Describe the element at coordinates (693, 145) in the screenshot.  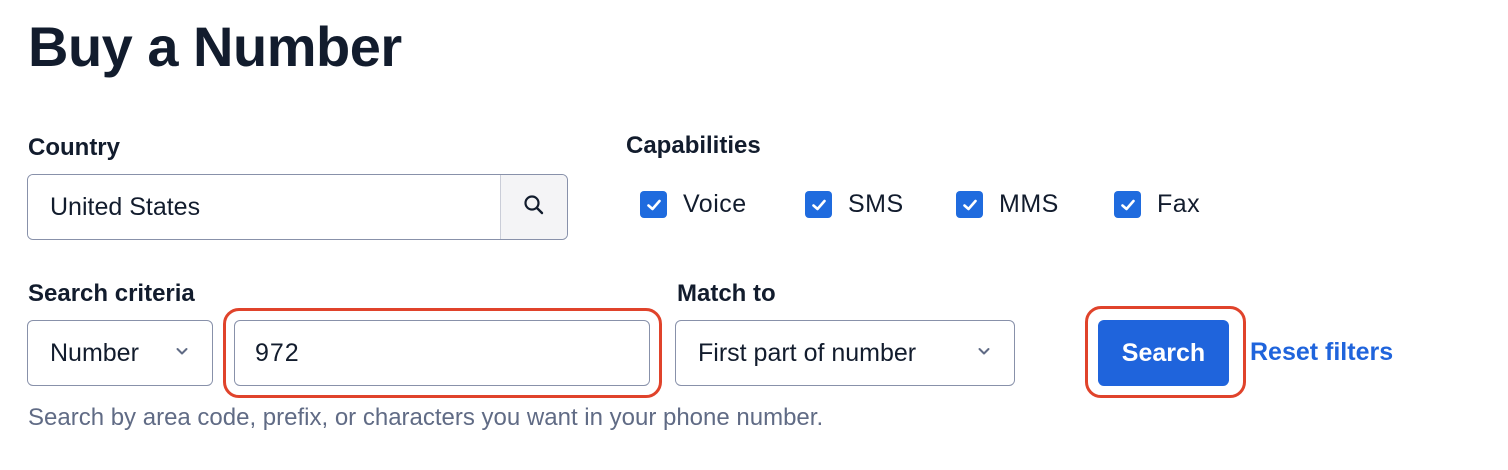
I see `capabilities-label: Capabilities` at that location.